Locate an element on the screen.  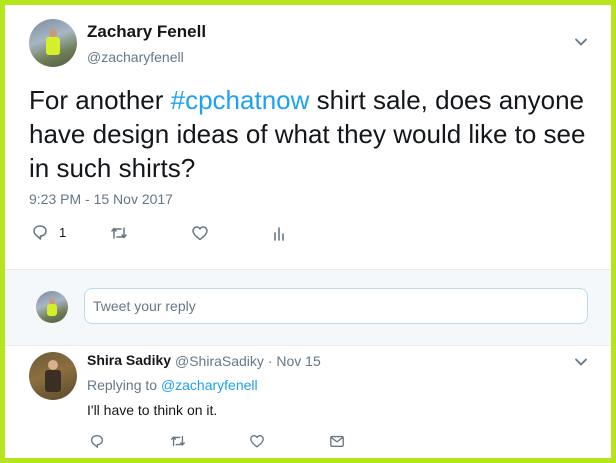
author-handle: @zacharyfenell is located at coordinates (135, 57).